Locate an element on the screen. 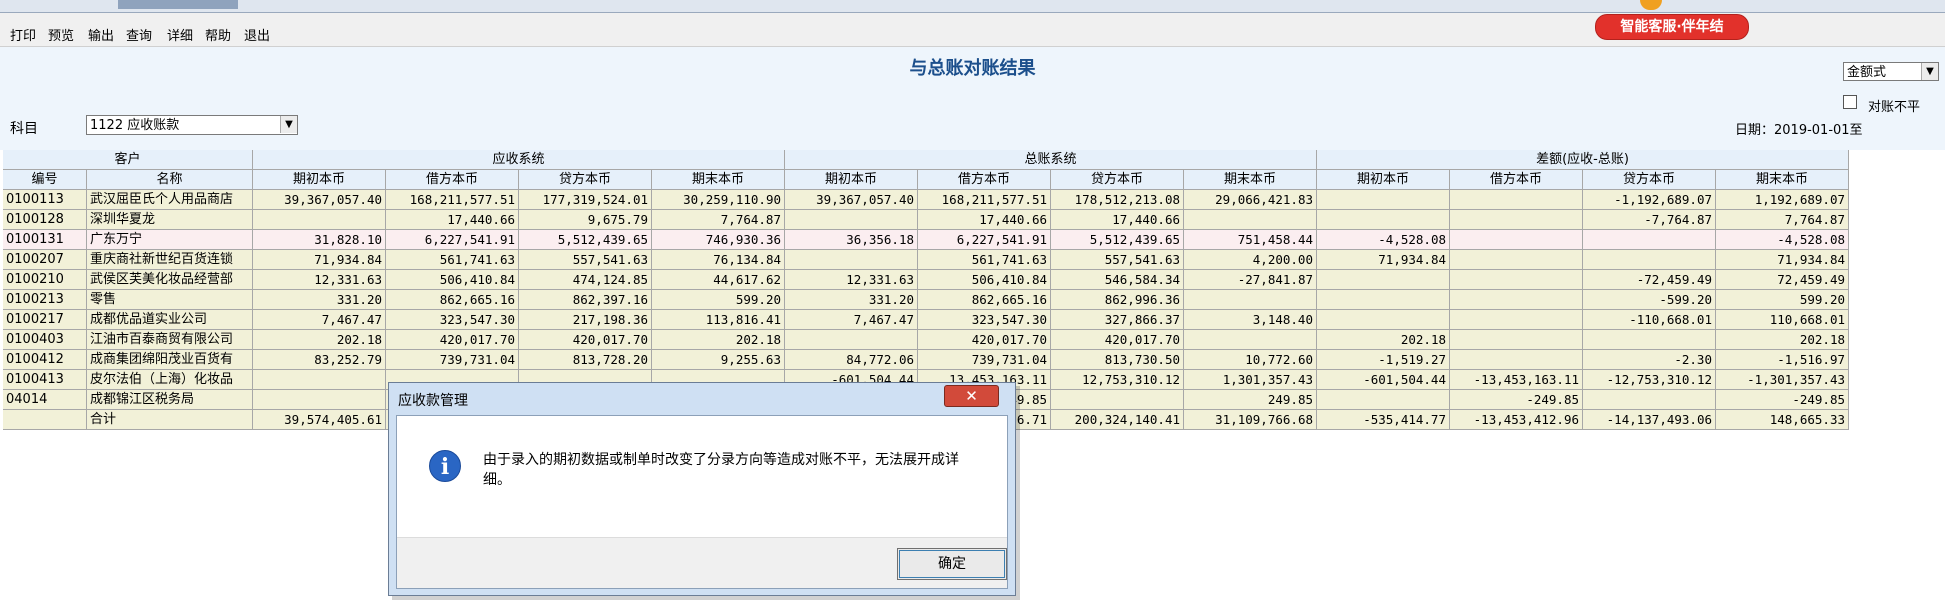 Image resolution: width=1945 pixels, height=611 pixels. table-cell: 71,934.84 is located at coordinates (1383, 260).